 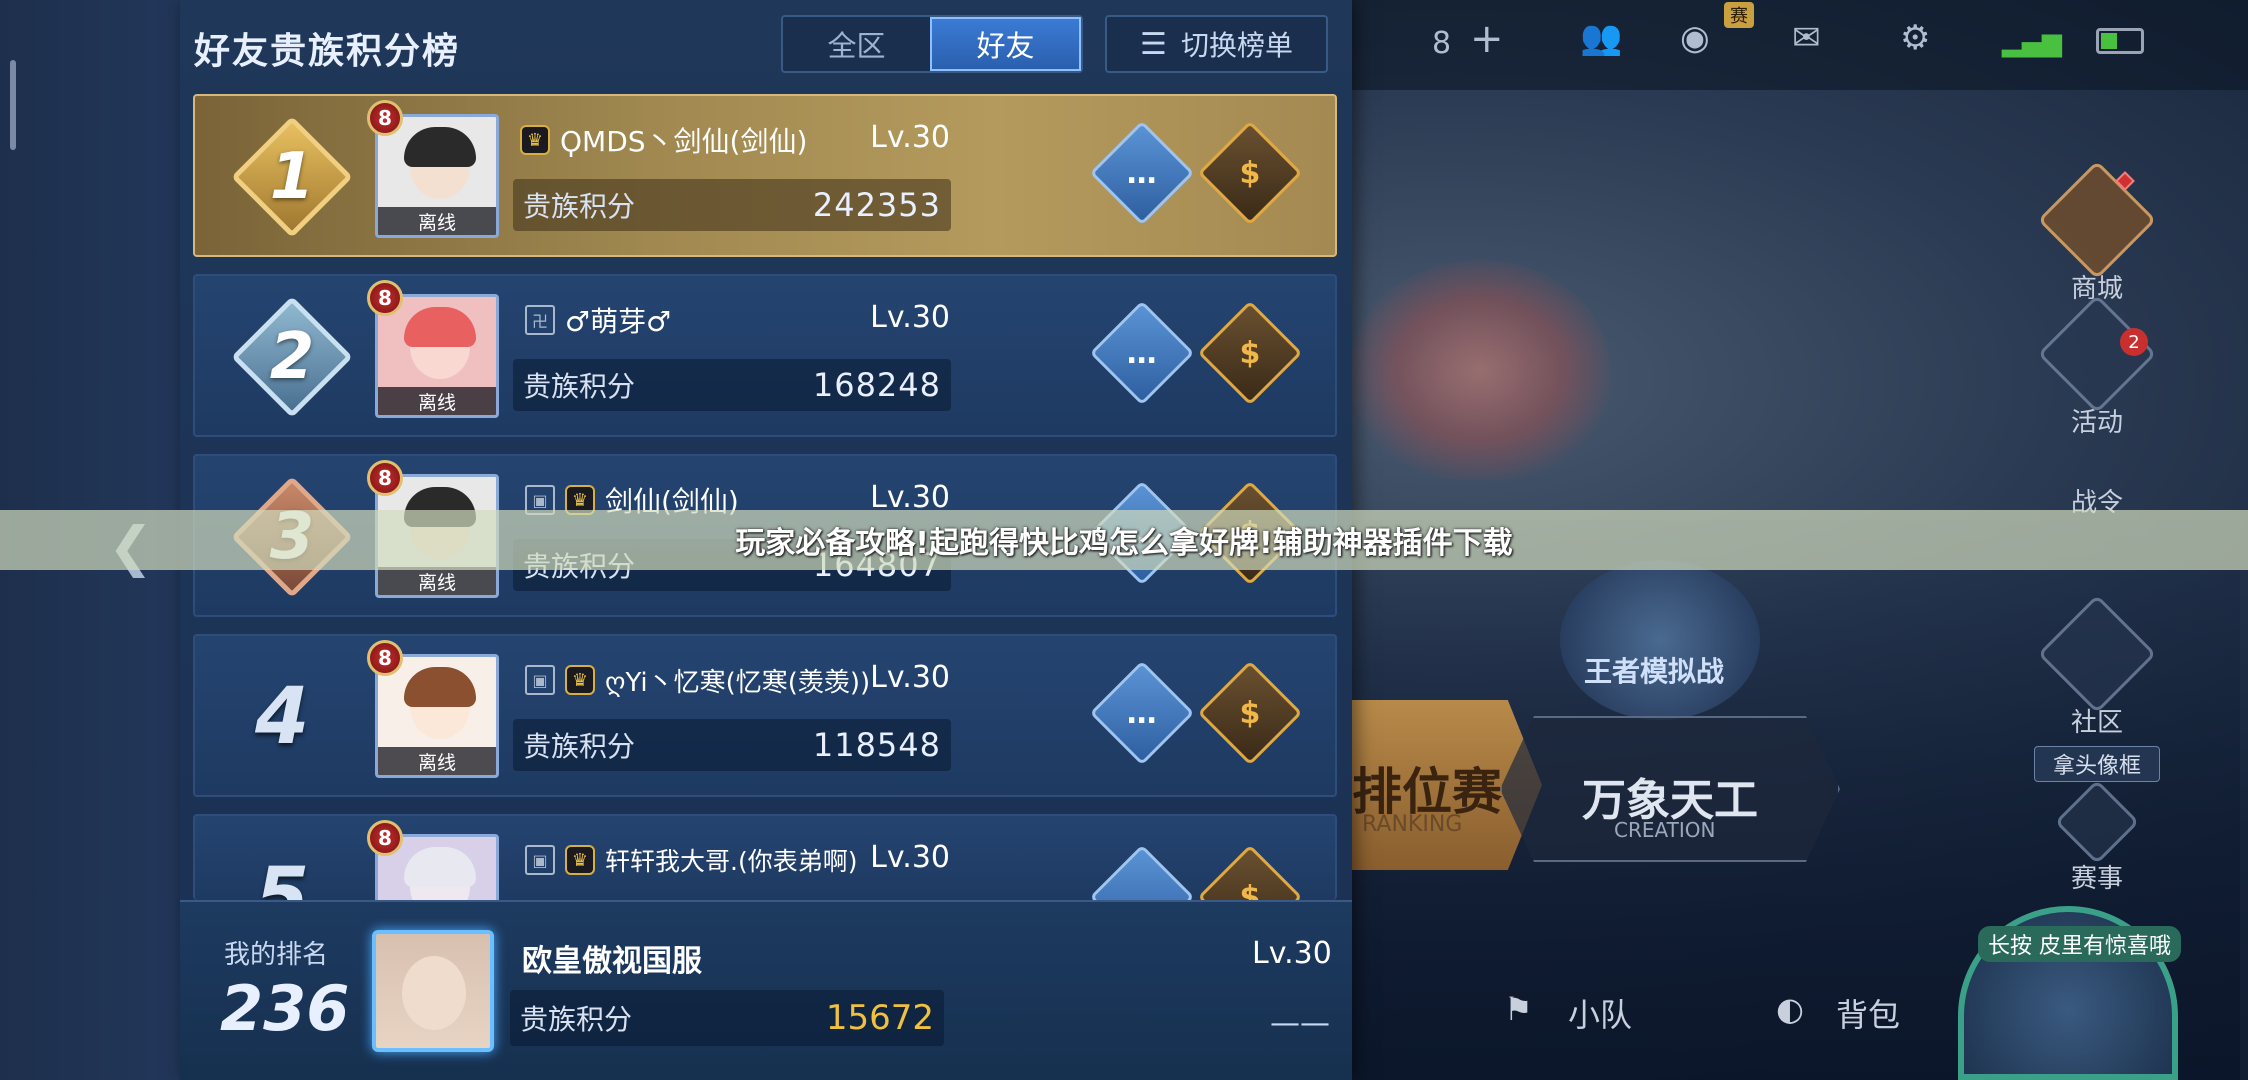 What do you see at coordinates (1480, 370) in the screenshot?
I see `lotus-decoration` at bounding box center [1480, 370].